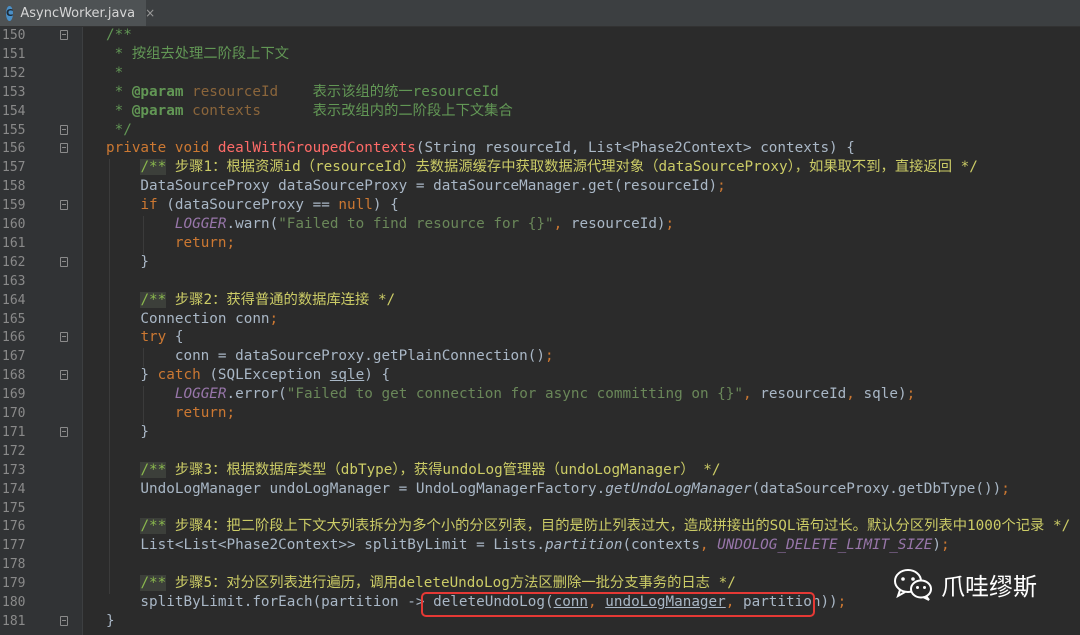  What do you see at coordinates (248, 375) in the screenshot?
I see `code-text: } catch (SQLException sqle) {` at bounding box center [248, 375].